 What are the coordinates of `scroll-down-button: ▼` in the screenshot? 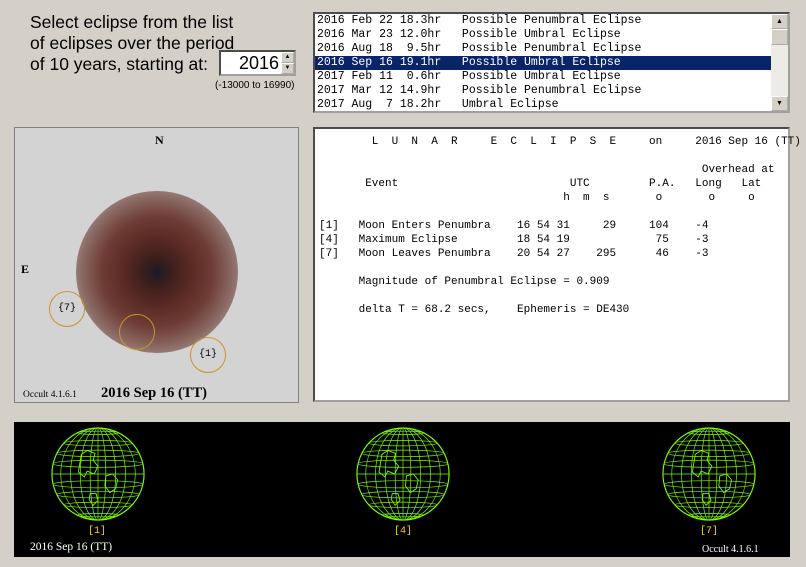 It's located at (779, 103).